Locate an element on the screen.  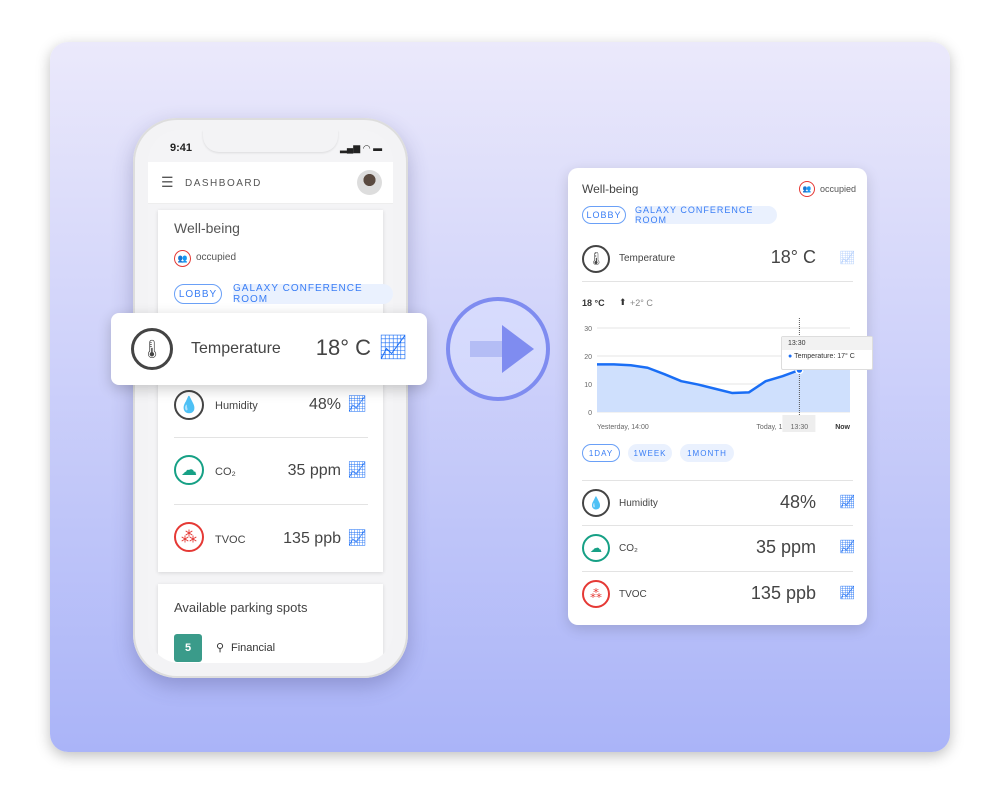
series-area is located at coordinates (723, 388).